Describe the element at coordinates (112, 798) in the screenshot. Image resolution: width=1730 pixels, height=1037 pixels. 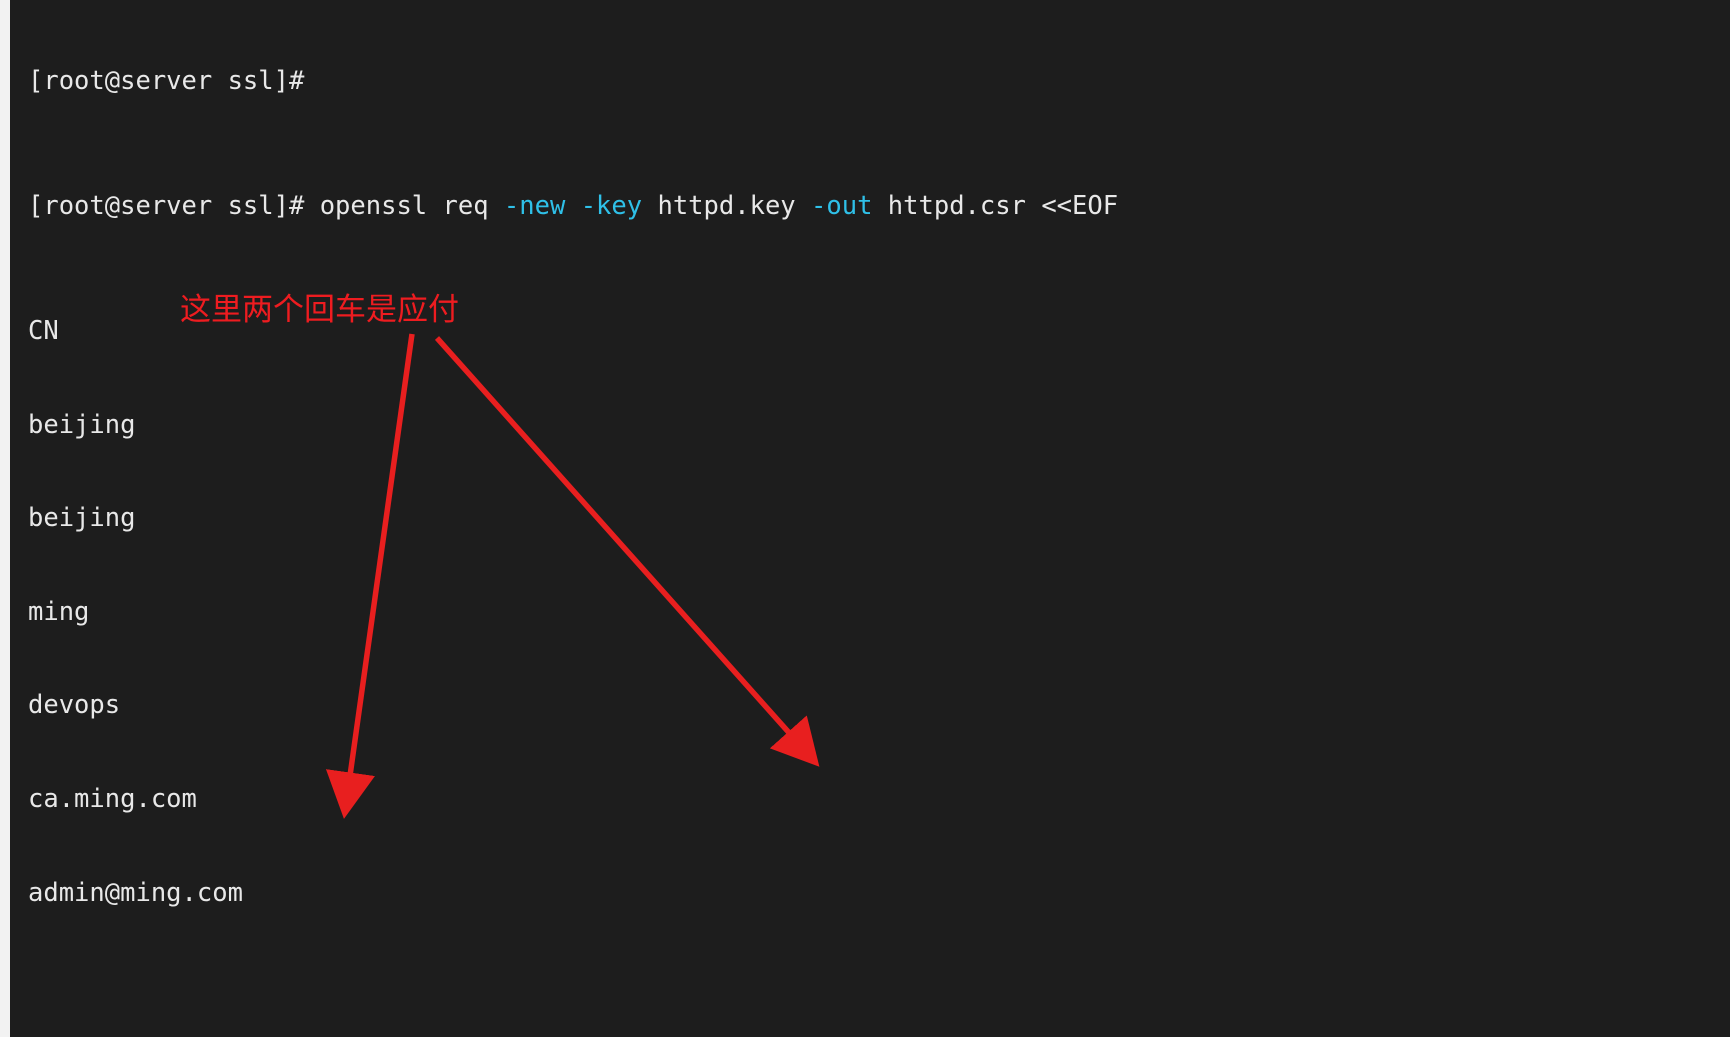
I see `terminal-line-input-cn: ca.ming.com` at that location.